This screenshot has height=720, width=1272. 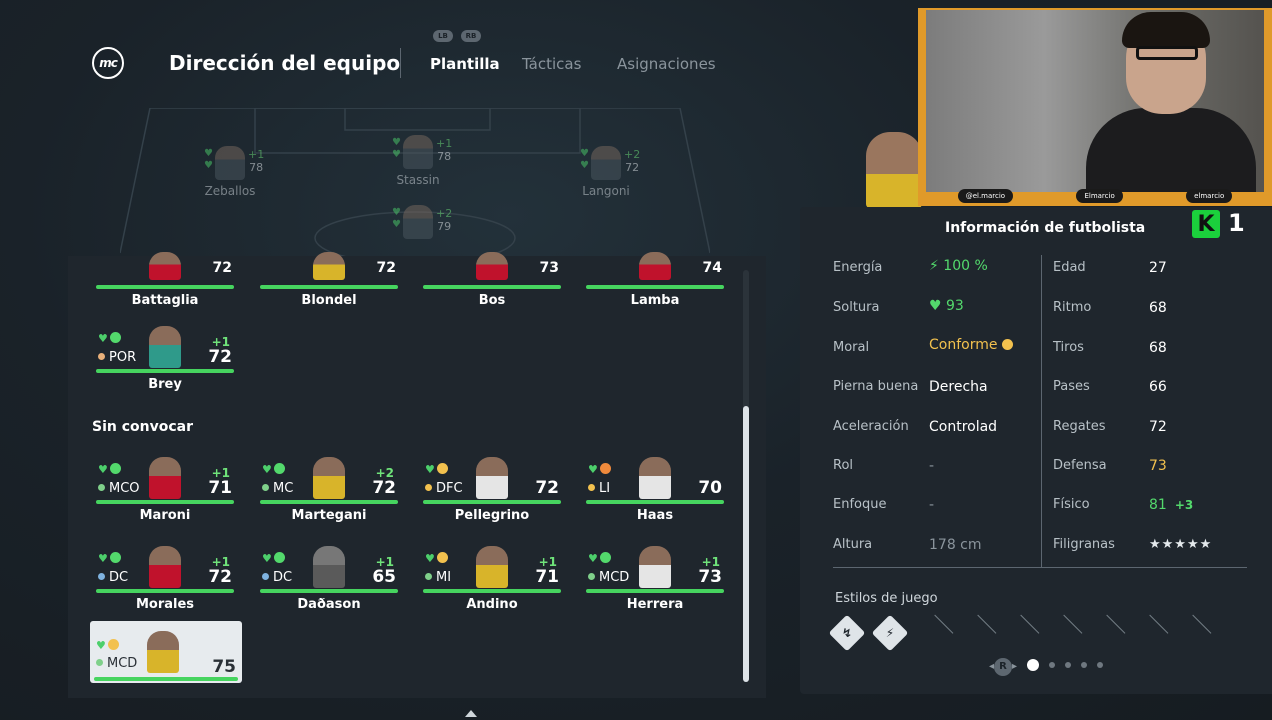 I want to click on attr-value: 81 +3, so click(x=1171, y=505).